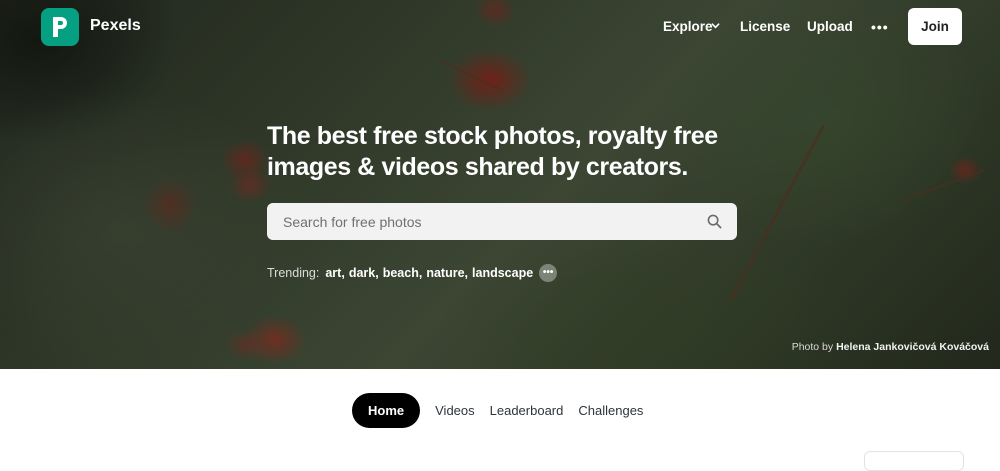 The height and width of the screenshot is (471, 1000). I want to click on search-bar, so click(502, 221).